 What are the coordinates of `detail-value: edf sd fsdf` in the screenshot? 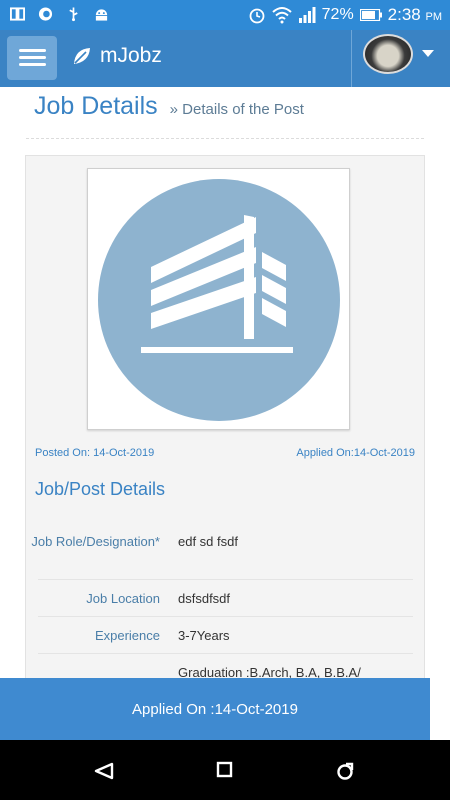 It's located at (208, 541).